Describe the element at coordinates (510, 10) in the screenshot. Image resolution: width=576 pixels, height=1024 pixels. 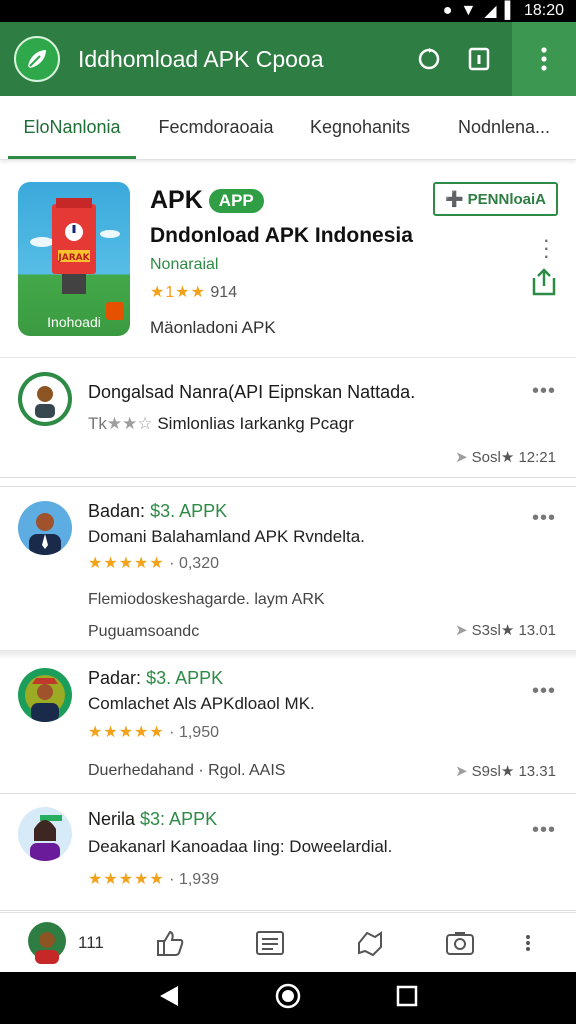
I see `battery-icon: ▌` at that location.